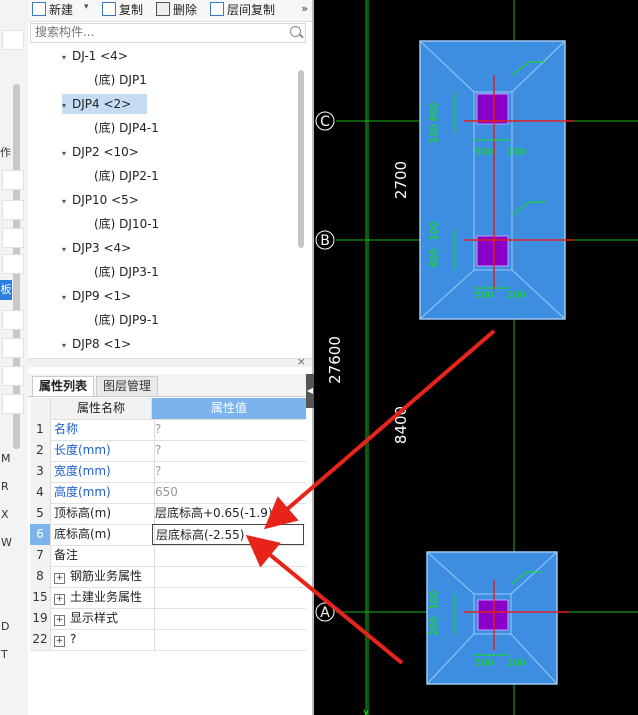 The image size is (638, 715). Describe the element at coordinates (434, 133) in the screenshot. I see `svg-text: 100` at that location.